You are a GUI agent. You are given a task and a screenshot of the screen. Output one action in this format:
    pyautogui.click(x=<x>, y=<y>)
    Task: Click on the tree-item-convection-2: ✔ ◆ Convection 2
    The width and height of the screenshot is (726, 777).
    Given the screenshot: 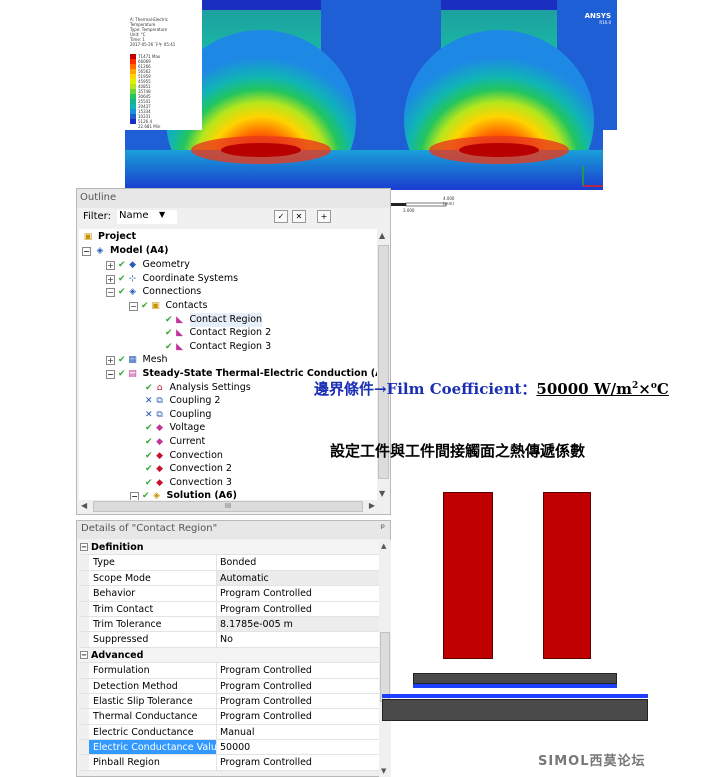 What is the action you would take?
    pyautogui.click(x=188, y=469)
    